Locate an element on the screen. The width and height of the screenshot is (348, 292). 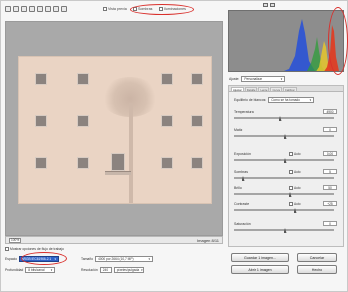
size-value: 4000 por 2664 (10,7 MP) is located at coordinates (116, 259).